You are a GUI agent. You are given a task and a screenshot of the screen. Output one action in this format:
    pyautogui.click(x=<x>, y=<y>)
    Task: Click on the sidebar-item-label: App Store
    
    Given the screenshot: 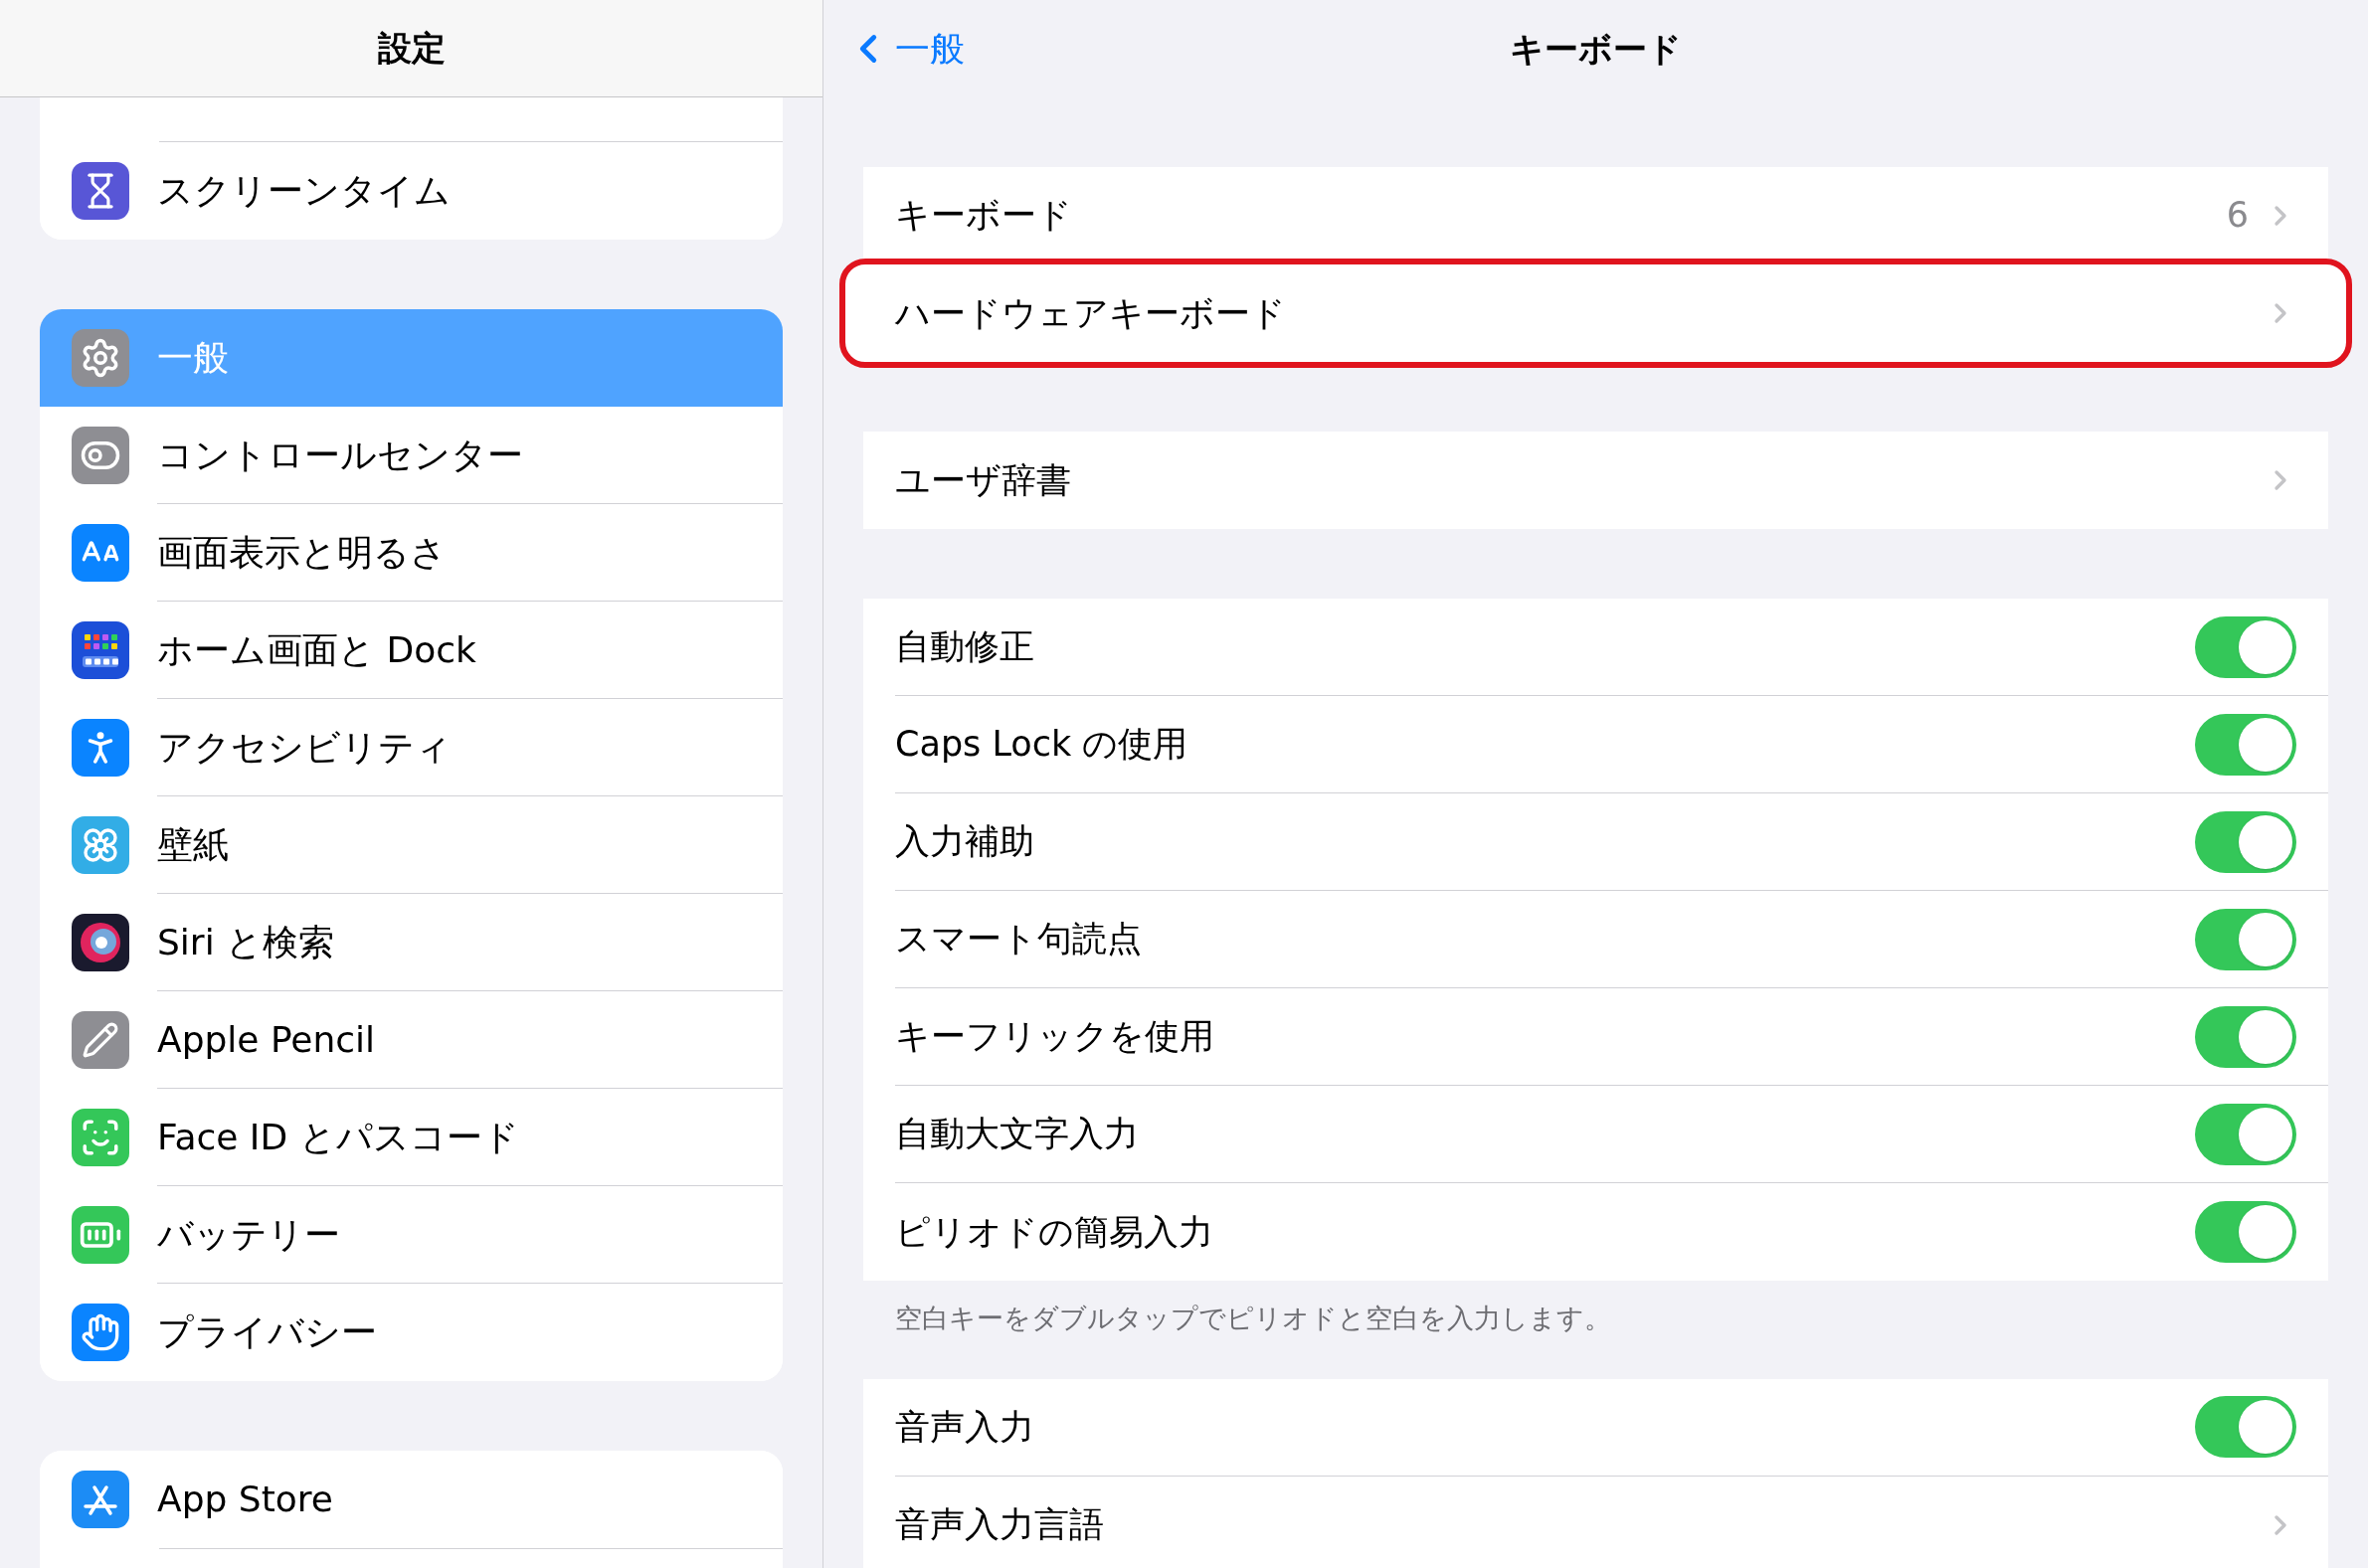 What is the action you would take?
    pyautogui.click(x=245, y=1499)
    